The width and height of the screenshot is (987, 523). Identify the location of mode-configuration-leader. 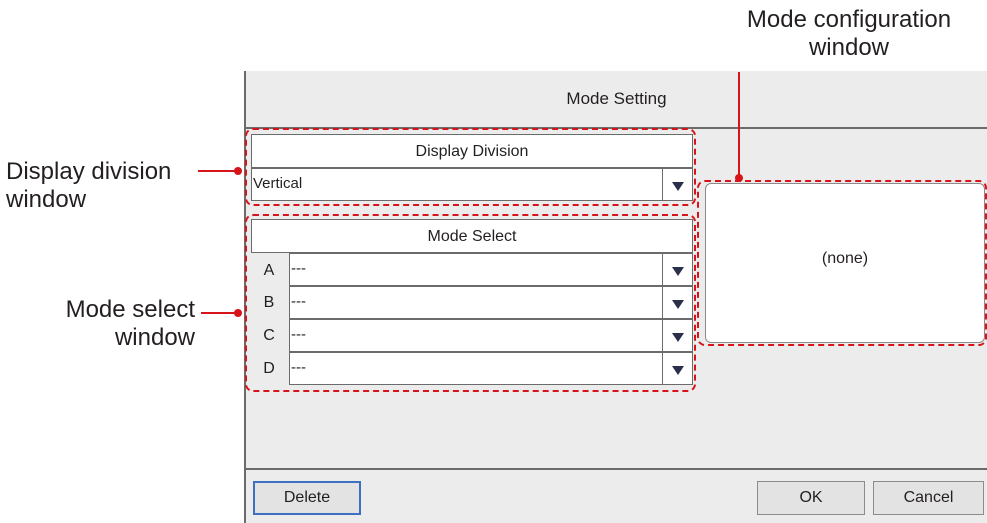
(739, 124).